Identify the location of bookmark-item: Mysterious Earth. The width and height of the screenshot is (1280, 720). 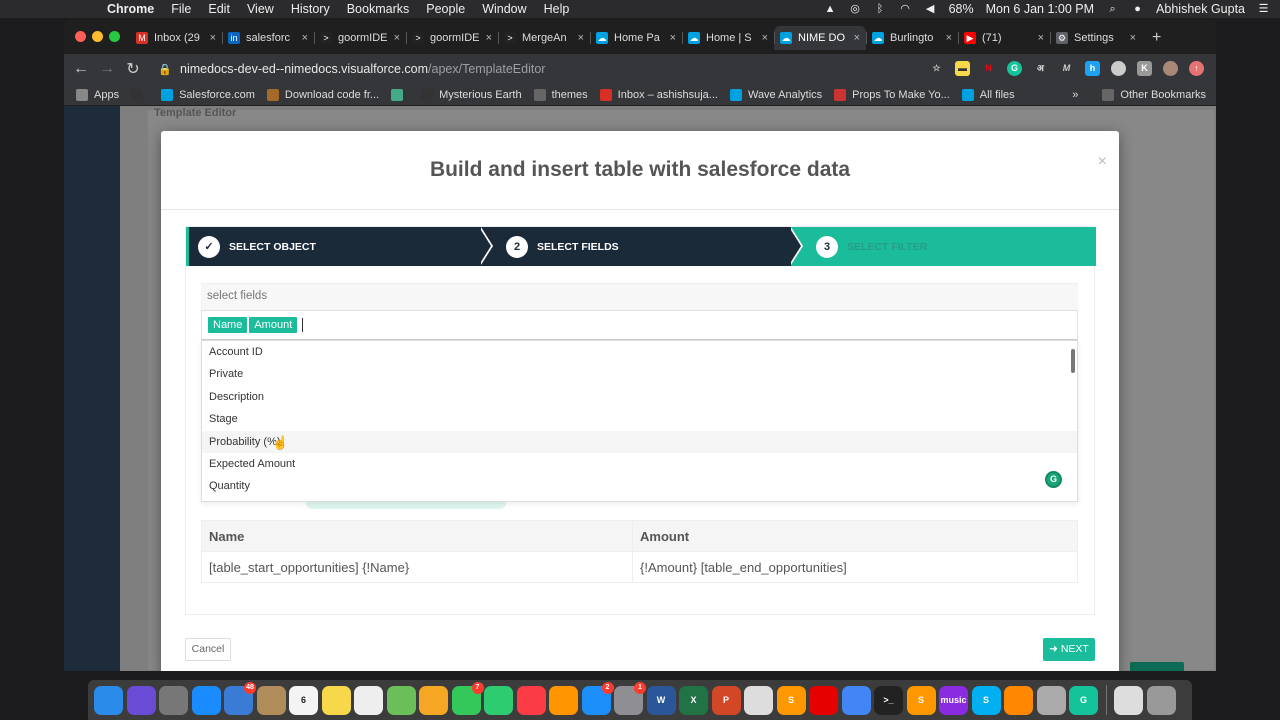
(471, 94).